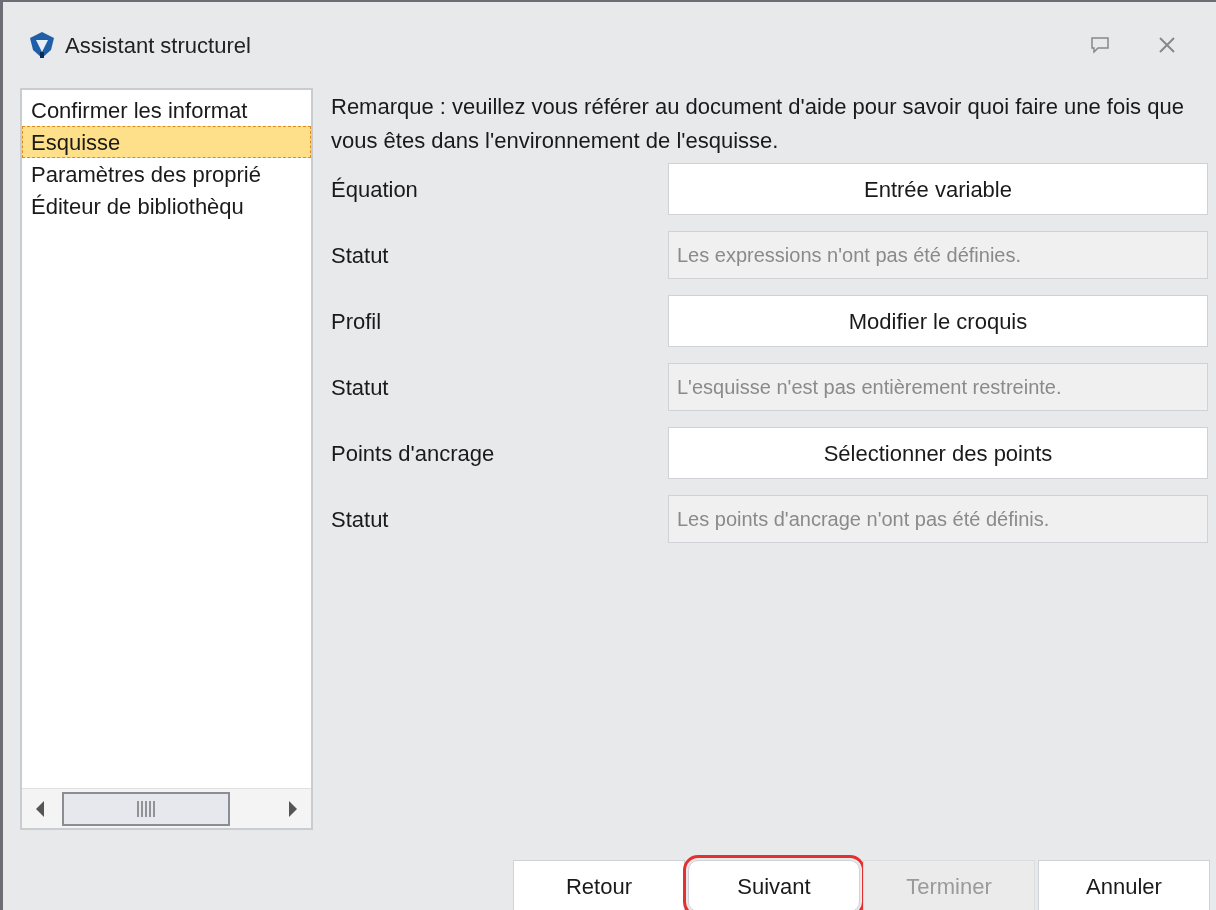 The image size is (1216, 910). Describe the element at coordinates (166, 174) in the screenshot. I see `step-item: Paramètres des proprié` at that location.